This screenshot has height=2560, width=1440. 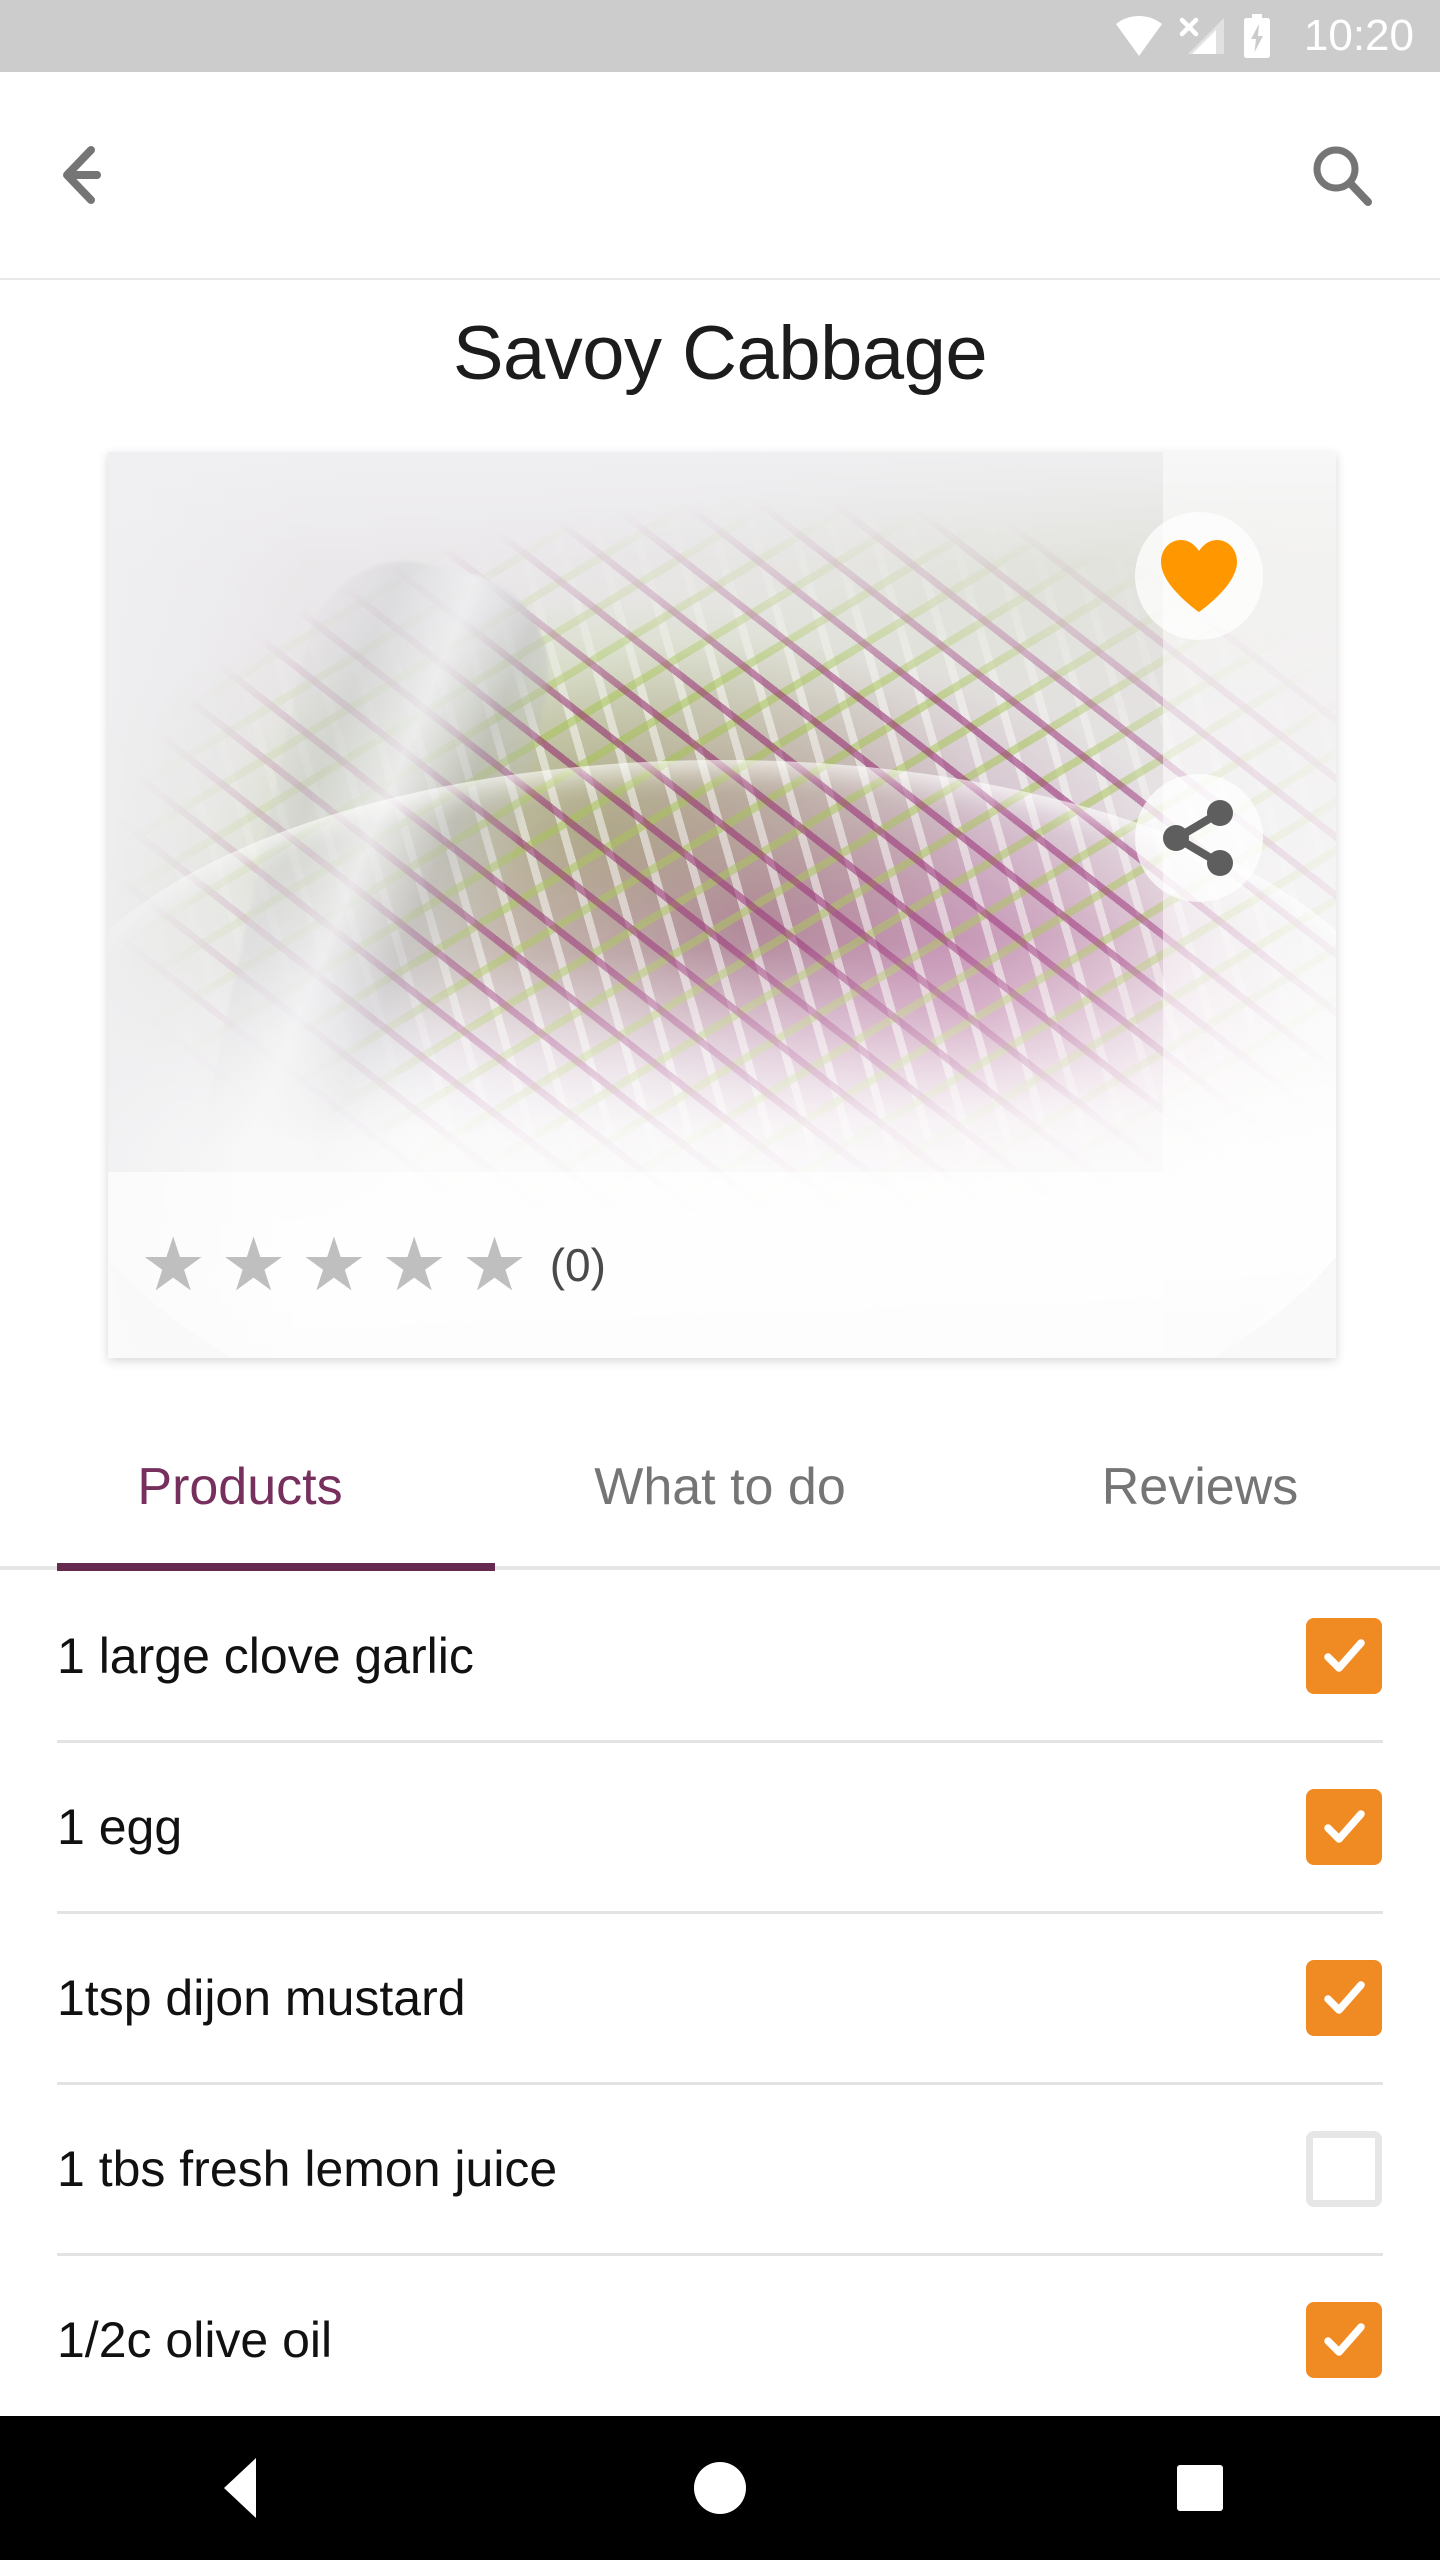 What do you see at coordinates (720, 176) in the screenshot?
I see `app-bar` at bounding box center [720, 176].